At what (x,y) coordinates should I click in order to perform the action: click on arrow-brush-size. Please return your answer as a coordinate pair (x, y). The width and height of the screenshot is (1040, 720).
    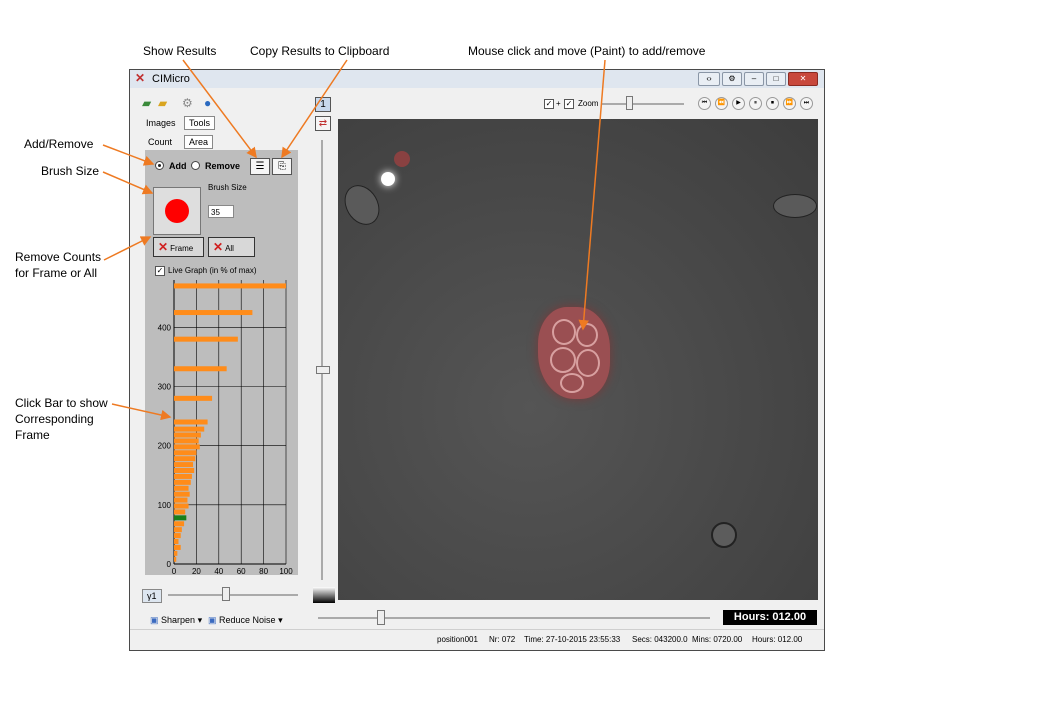
    Looking at the image, I should click on (128, 183).